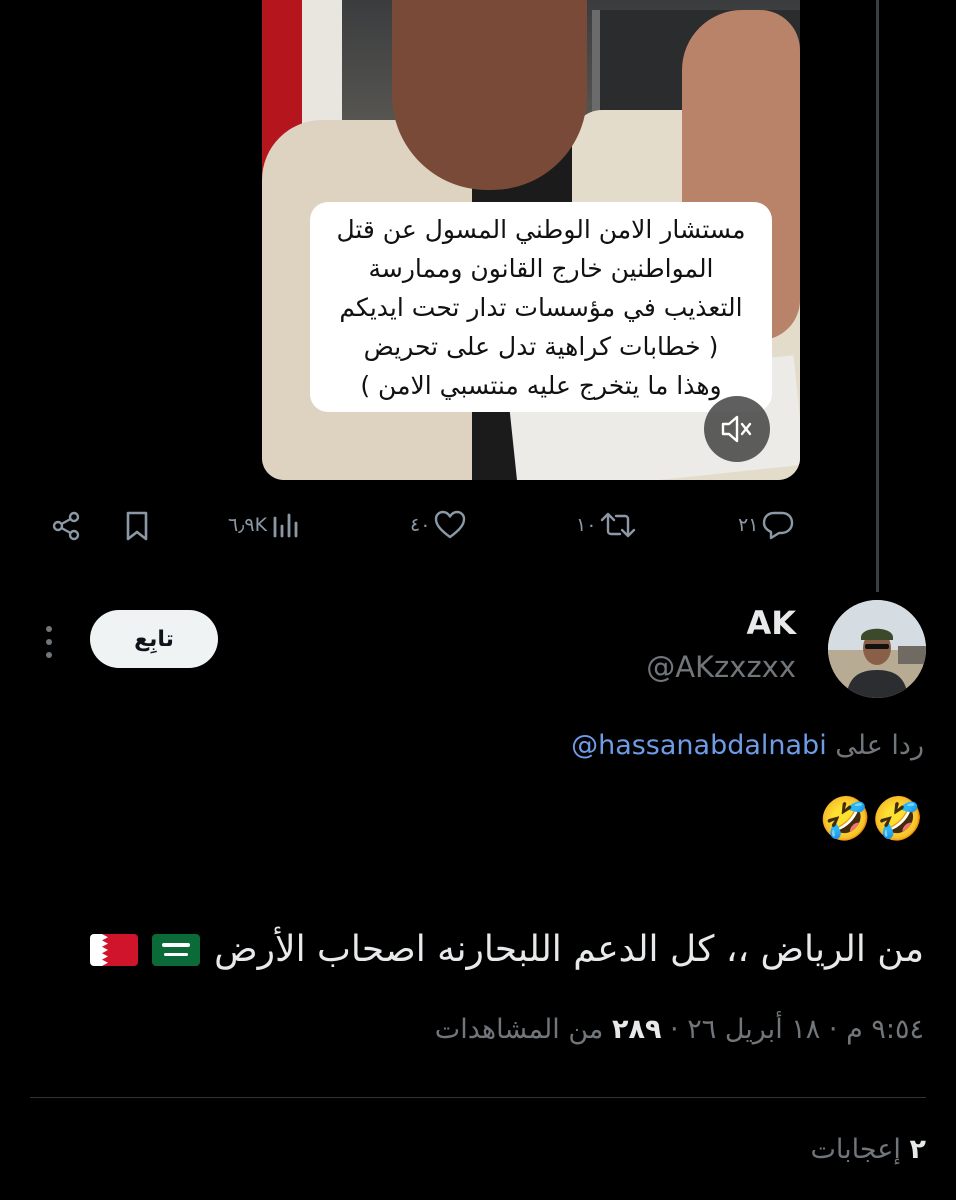 This screenshot has height=1200, width=956. I want to click on follow-button: تابِع, so click(154, 639).